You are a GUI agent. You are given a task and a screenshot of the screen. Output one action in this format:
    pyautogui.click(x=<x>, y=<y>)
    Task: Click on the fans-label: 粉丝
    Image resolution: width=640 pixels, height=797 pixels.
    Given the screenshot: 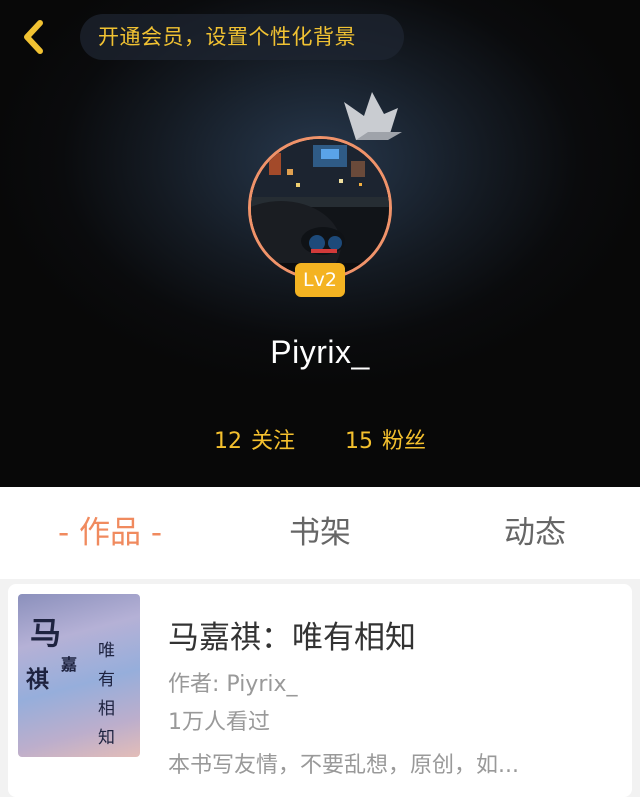 What is the action you would take?
    pyautogui.click(x=404, y=441)
    